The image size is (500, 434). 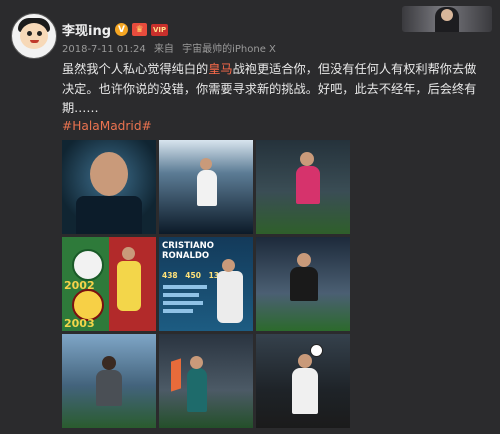 What do you see at coordinates (109, 284) in the screenshot?
I see `photo-tile-4: 2002 2003` at bounding box center [109, 284].